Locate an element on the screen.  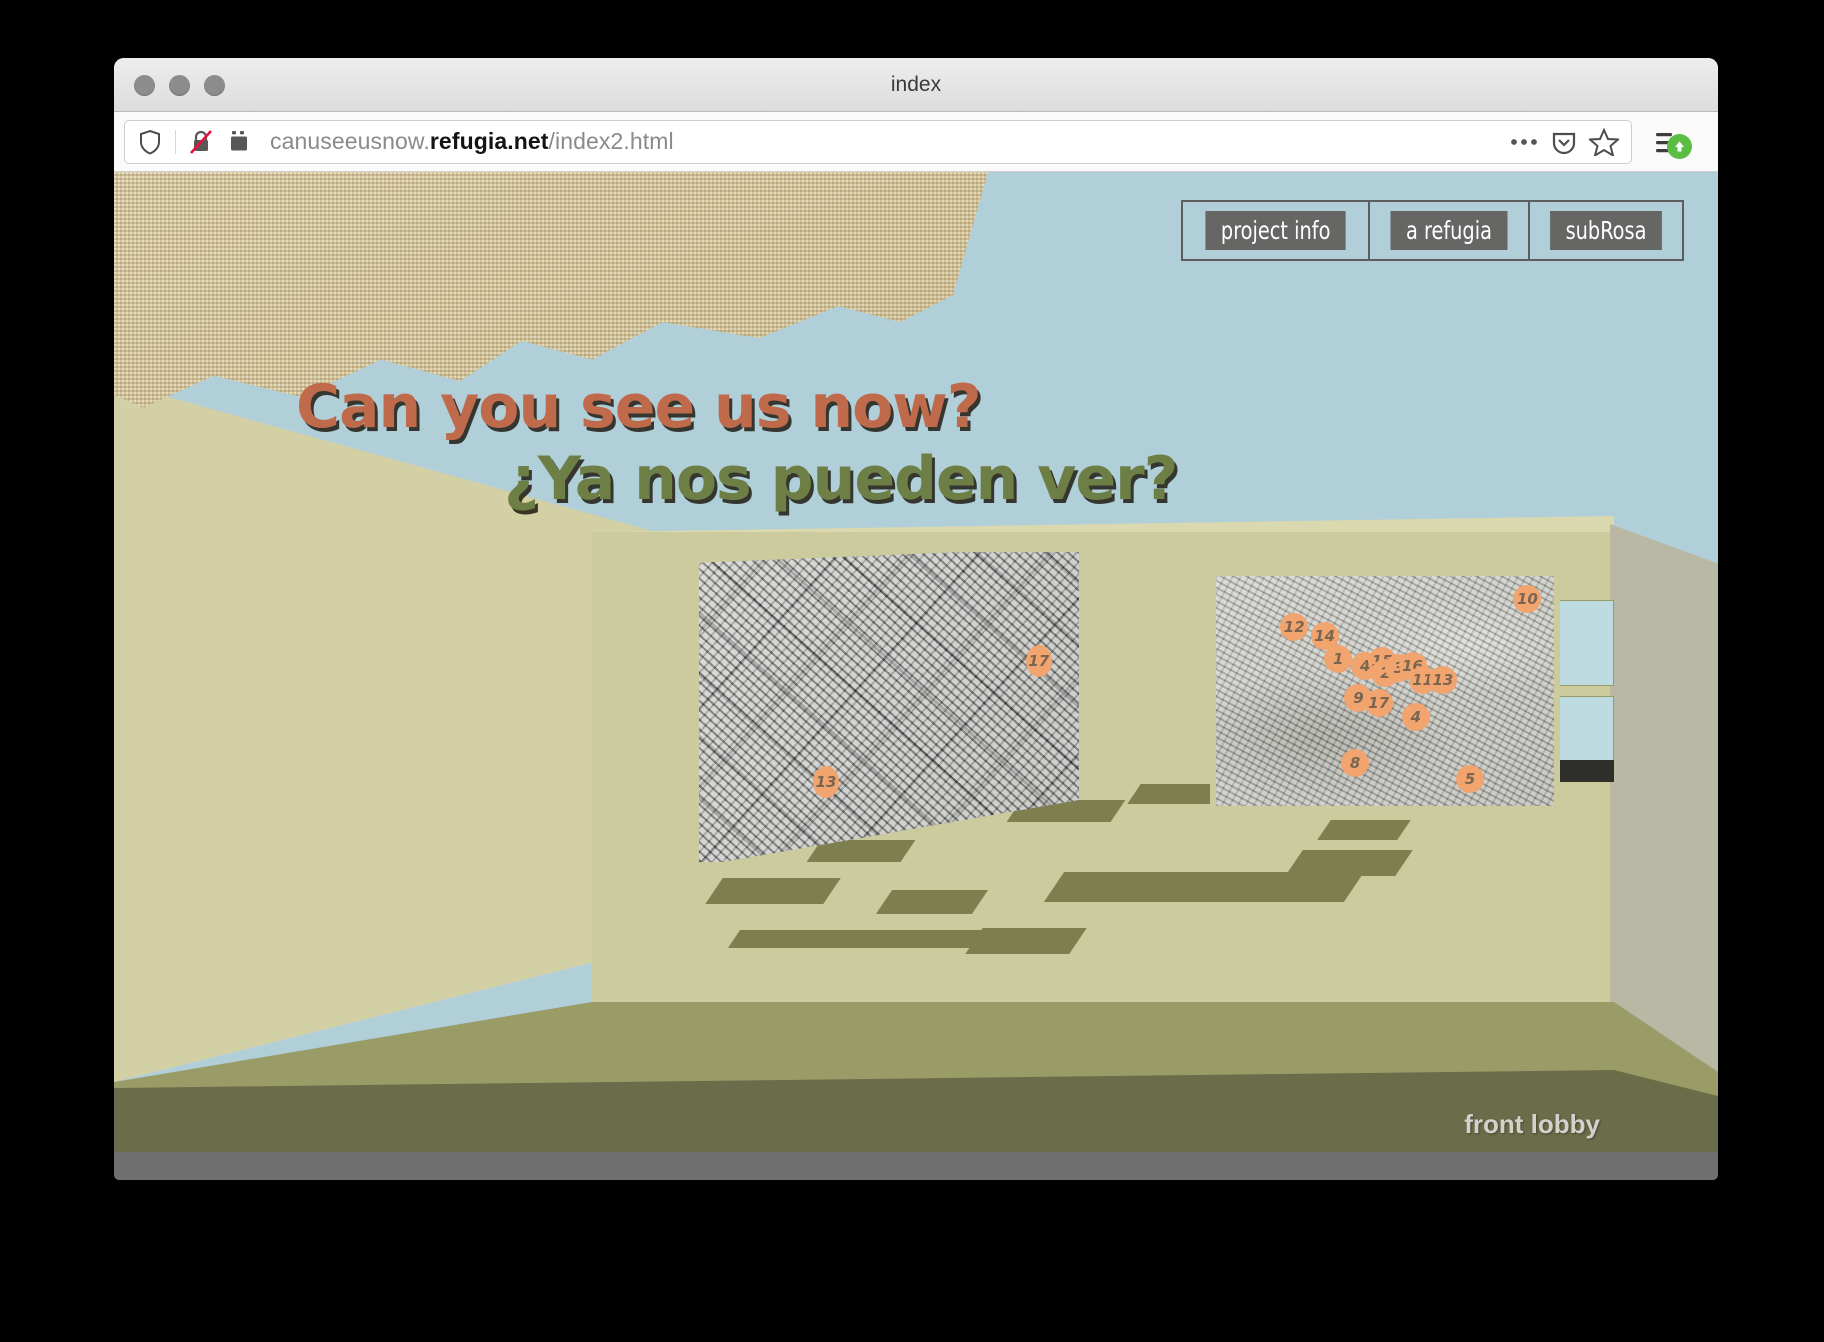
menu-button is located at coordinates (1670, 143).